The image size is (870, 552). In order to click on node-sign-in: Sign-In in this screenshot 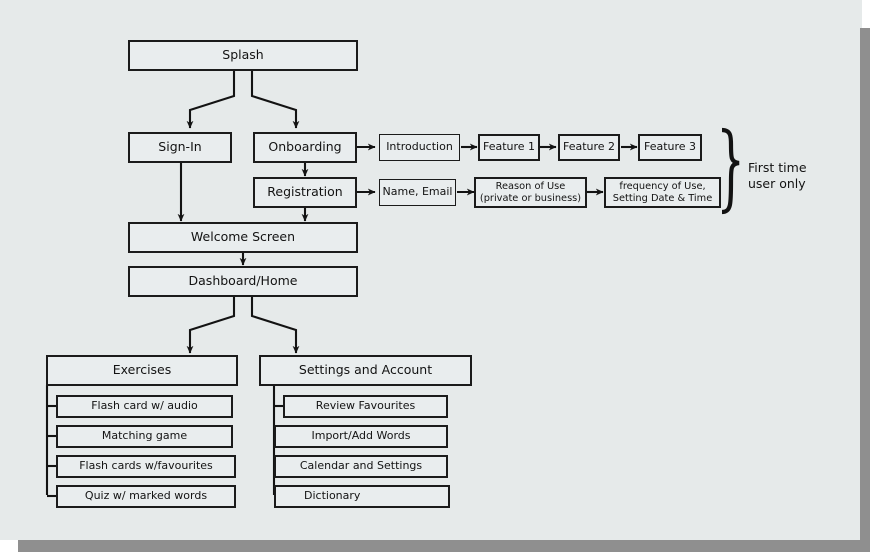, I will do `click(180, 147)`.